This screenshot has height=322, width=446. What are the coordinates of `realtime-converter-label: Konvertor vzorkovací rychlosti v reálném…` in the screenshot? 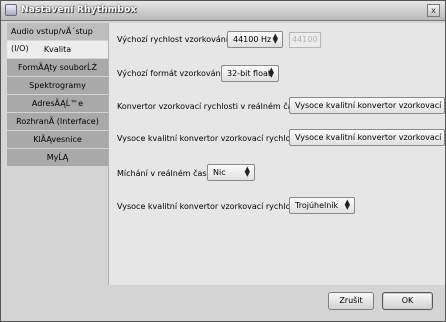 It's located at (211, 106).